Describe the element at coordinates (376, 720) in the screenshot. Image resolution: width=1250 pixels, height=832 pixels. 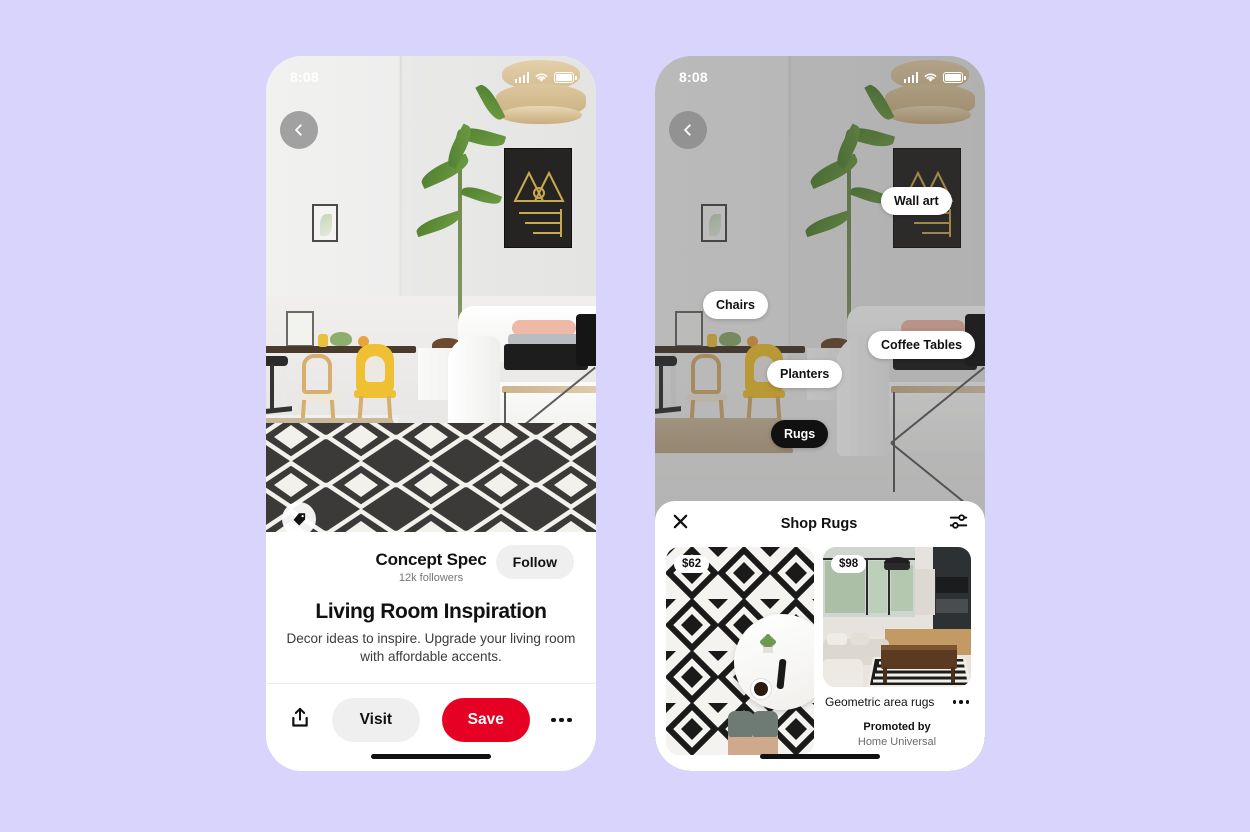
I see `visit-button: Visit` at that location.